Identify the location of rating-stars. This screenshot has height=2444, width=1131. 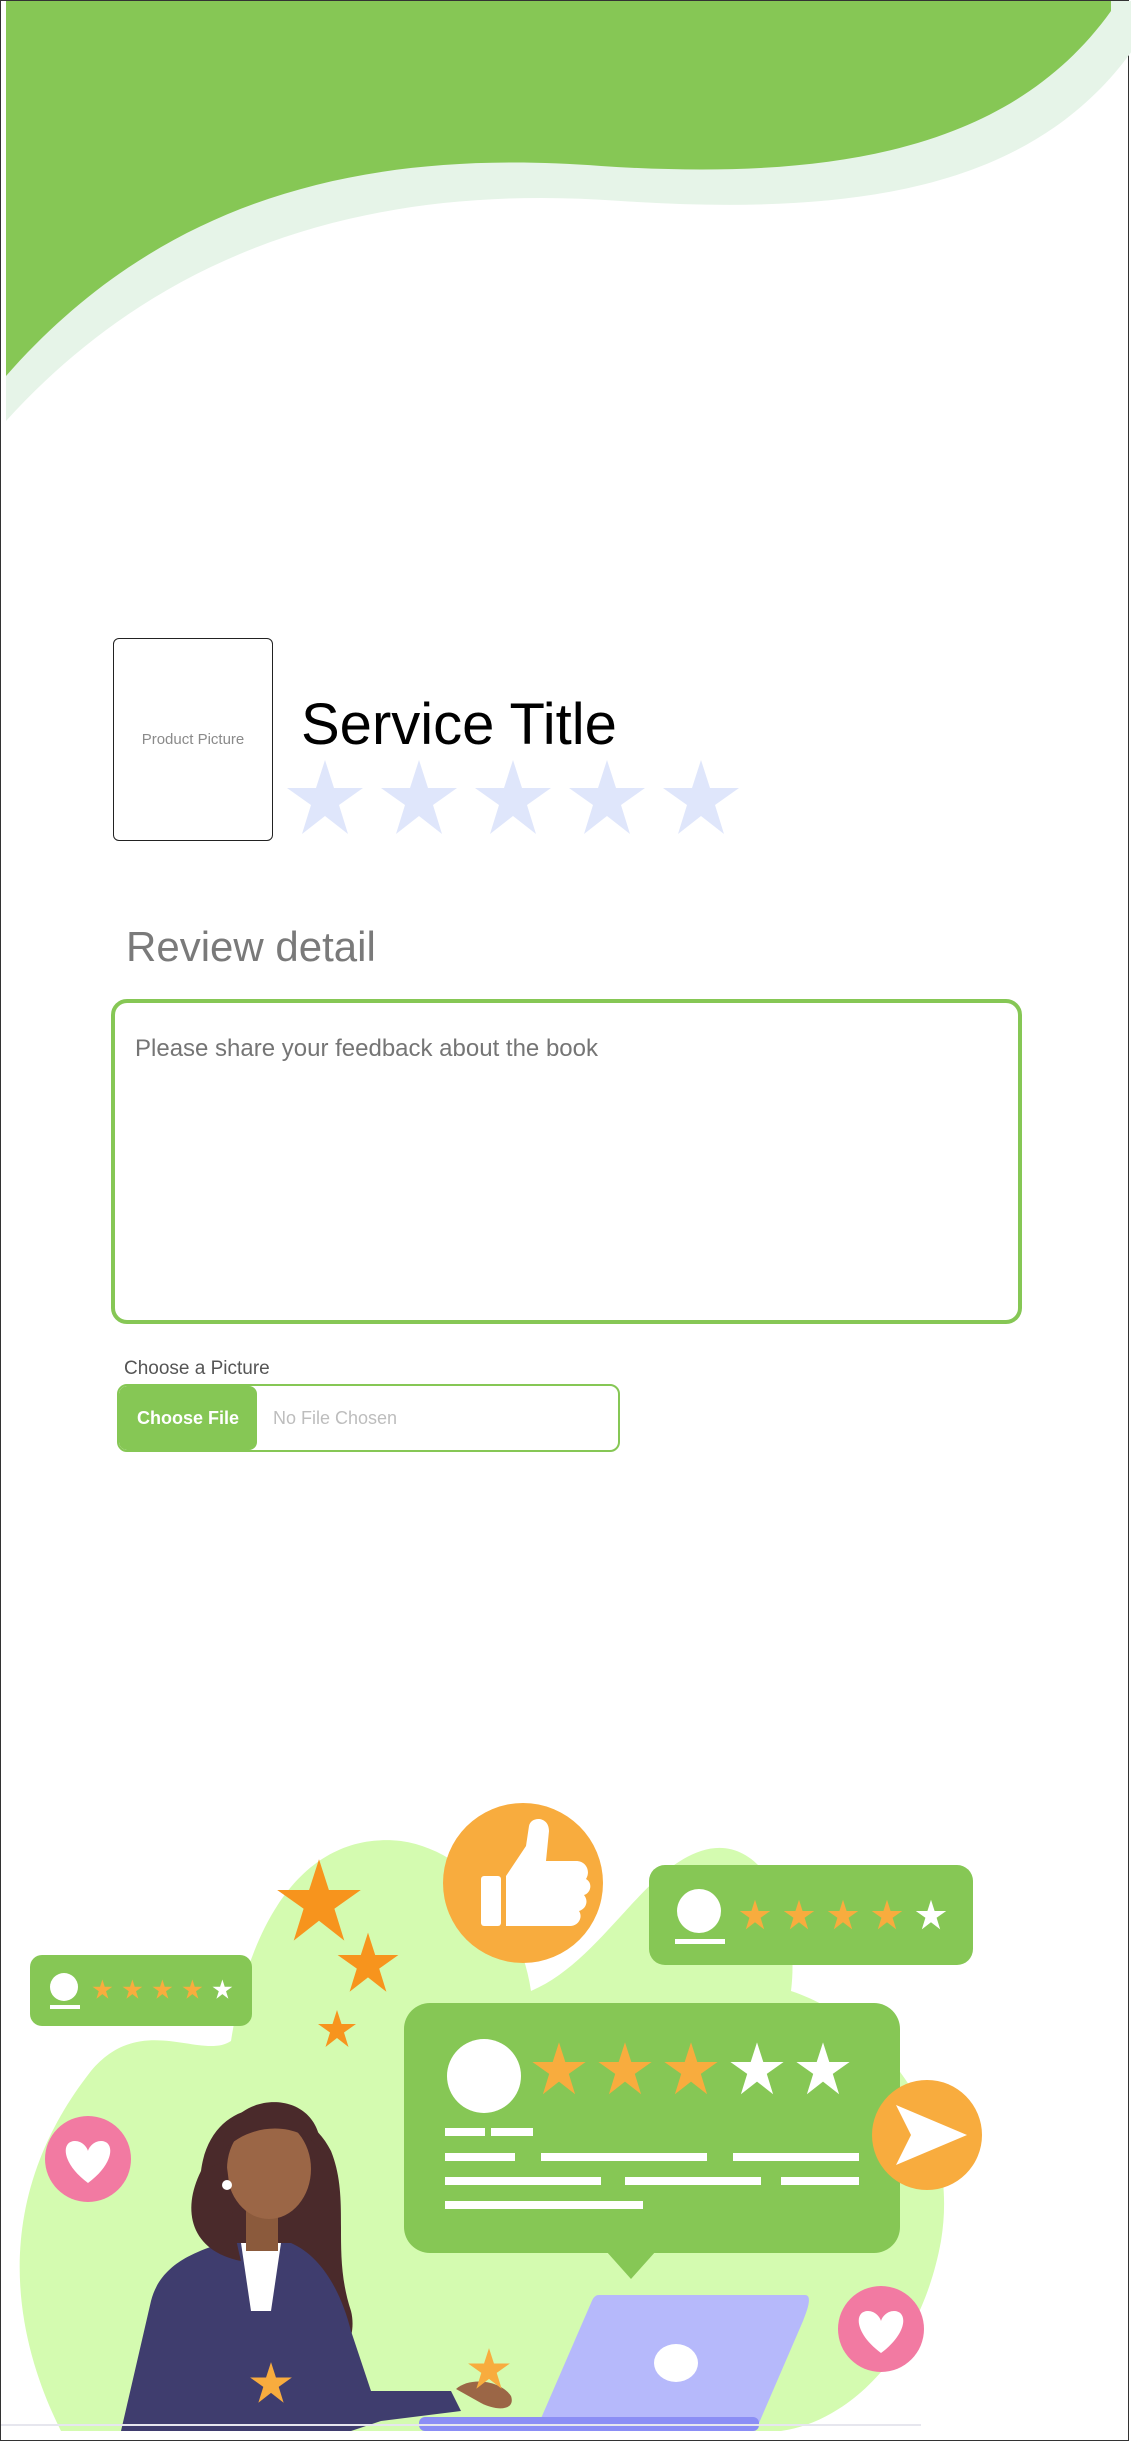
(515, 798).